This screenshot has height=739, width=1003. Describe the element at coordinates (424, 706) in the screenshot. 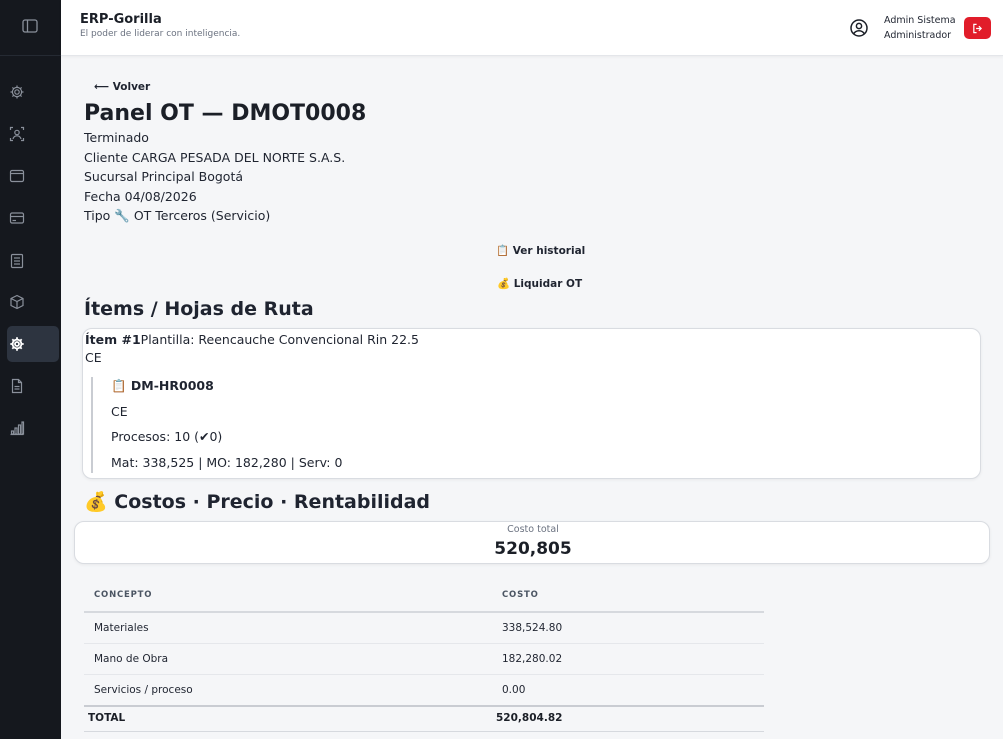

I see `table-total-divider` at that location.